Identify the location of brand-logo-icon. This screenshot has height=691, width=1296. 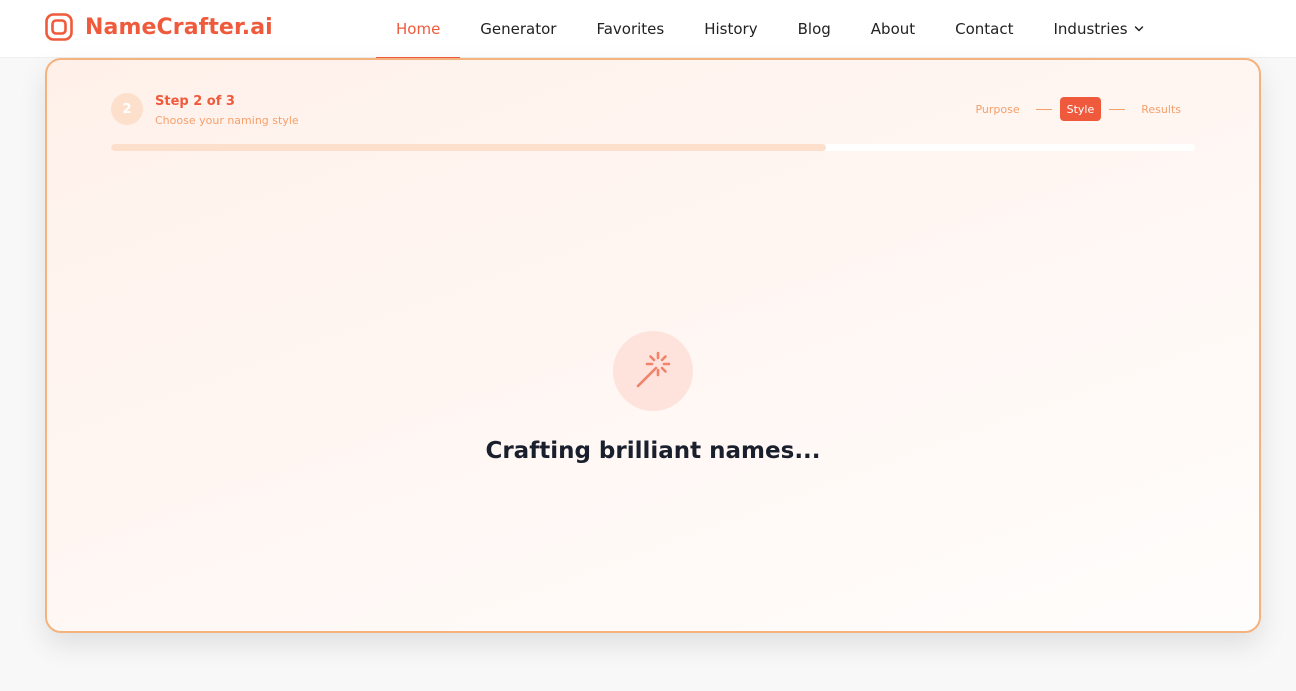
(59, 27).